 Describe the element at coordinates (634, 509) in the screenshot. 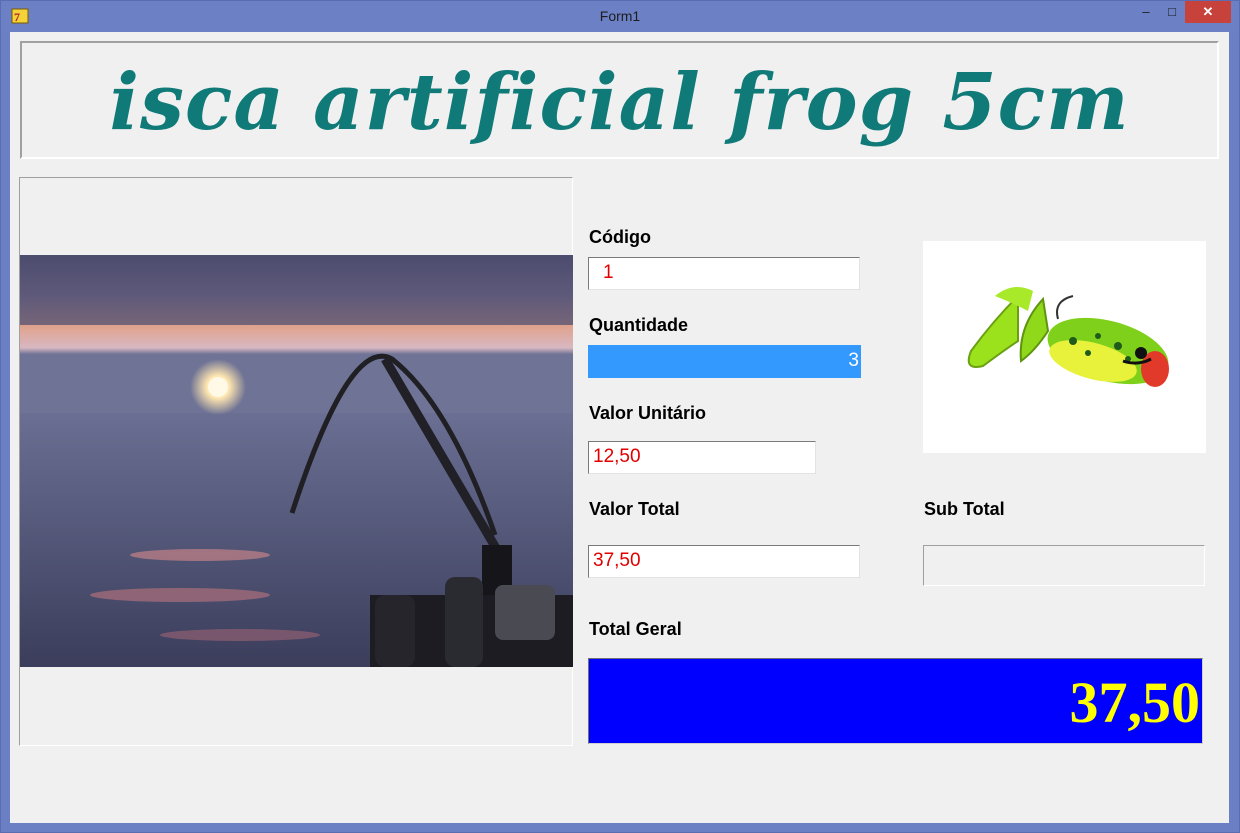

I see `valor-total-label: Valor Total` at that location.